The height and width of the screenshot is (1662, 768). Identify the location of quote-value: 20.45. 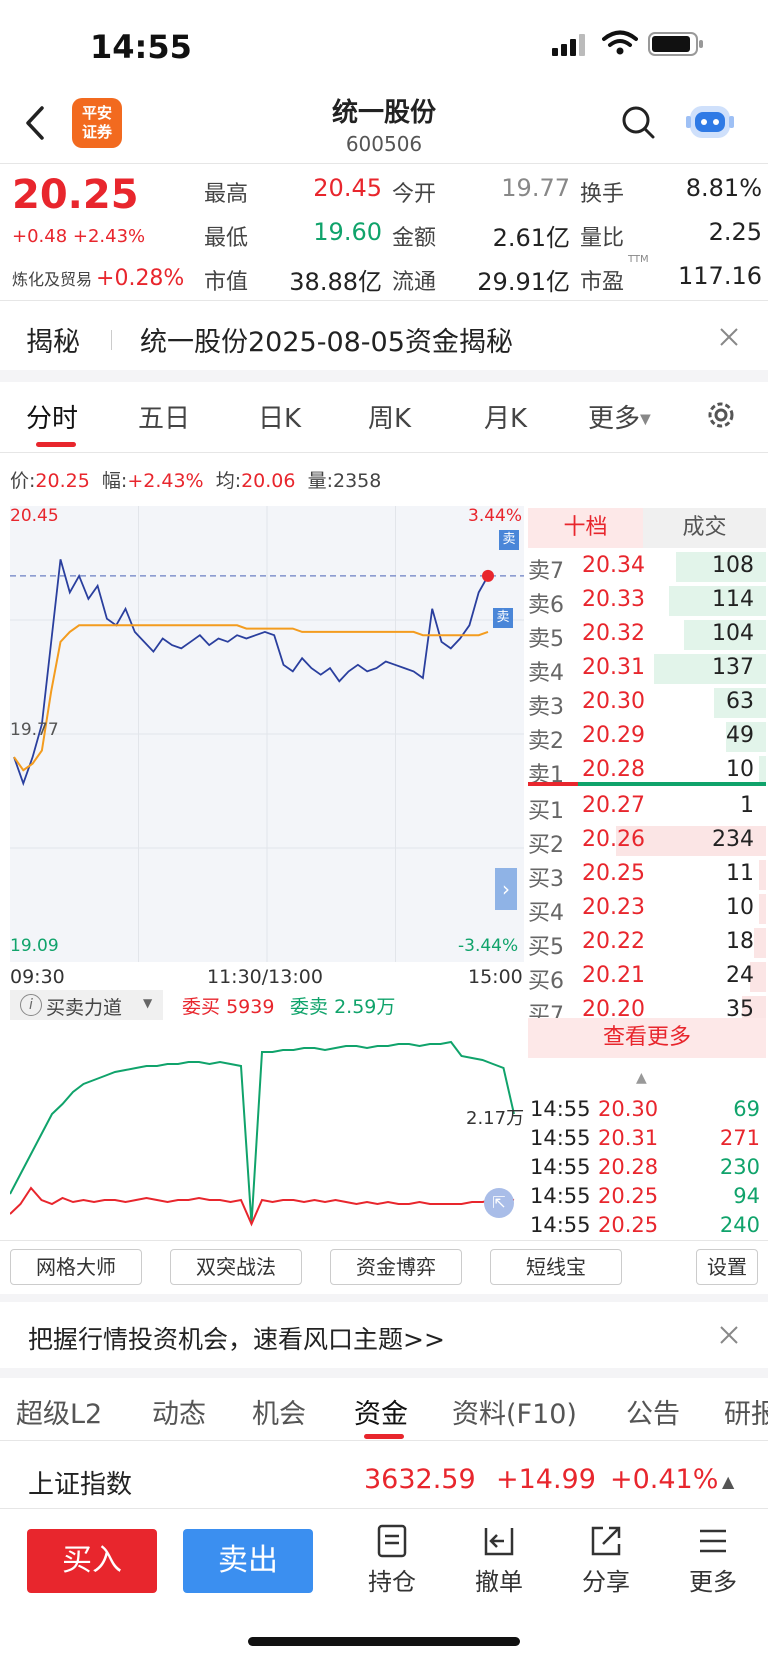
(347, 188).